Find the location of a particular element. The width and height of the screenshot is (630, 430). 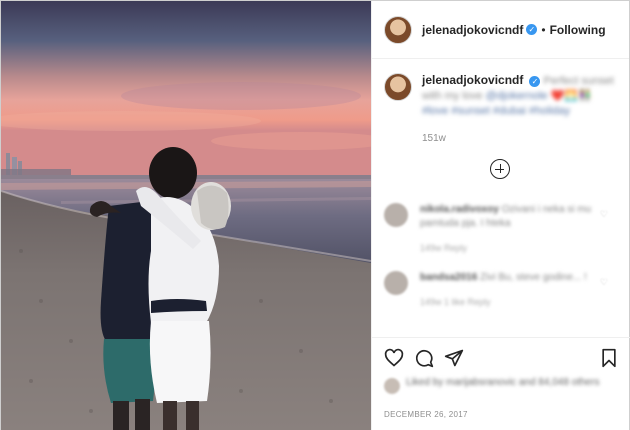

comment-icon is located at coordinates (424, 358).